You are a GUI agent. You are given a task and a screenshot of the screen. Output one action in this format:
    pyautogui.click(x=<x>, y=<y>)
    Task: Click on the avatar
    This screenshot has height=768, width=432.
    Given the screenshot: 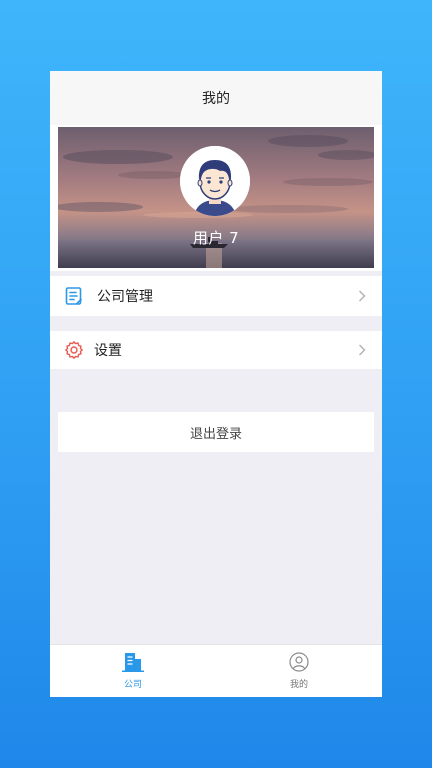 What is the action you would take?
    pyautogui.click(x=215, y=181)
    